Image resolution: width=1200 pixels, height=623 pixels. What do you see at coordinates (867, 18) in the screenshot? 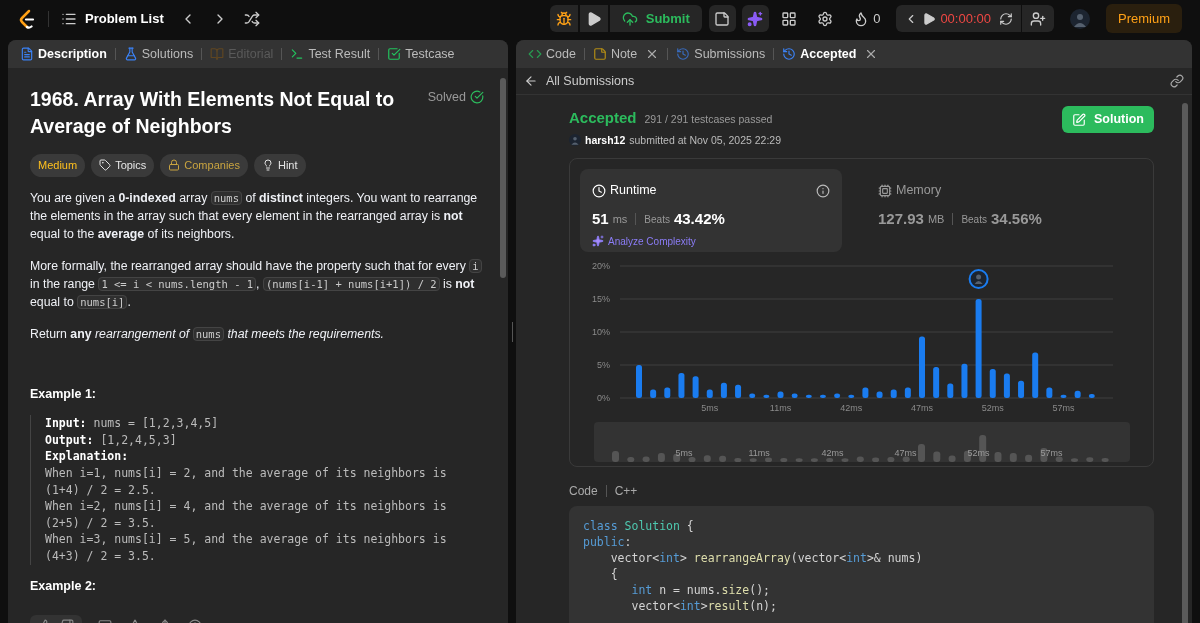
I see `streak-button: 0` at bounding box center [867, 18].